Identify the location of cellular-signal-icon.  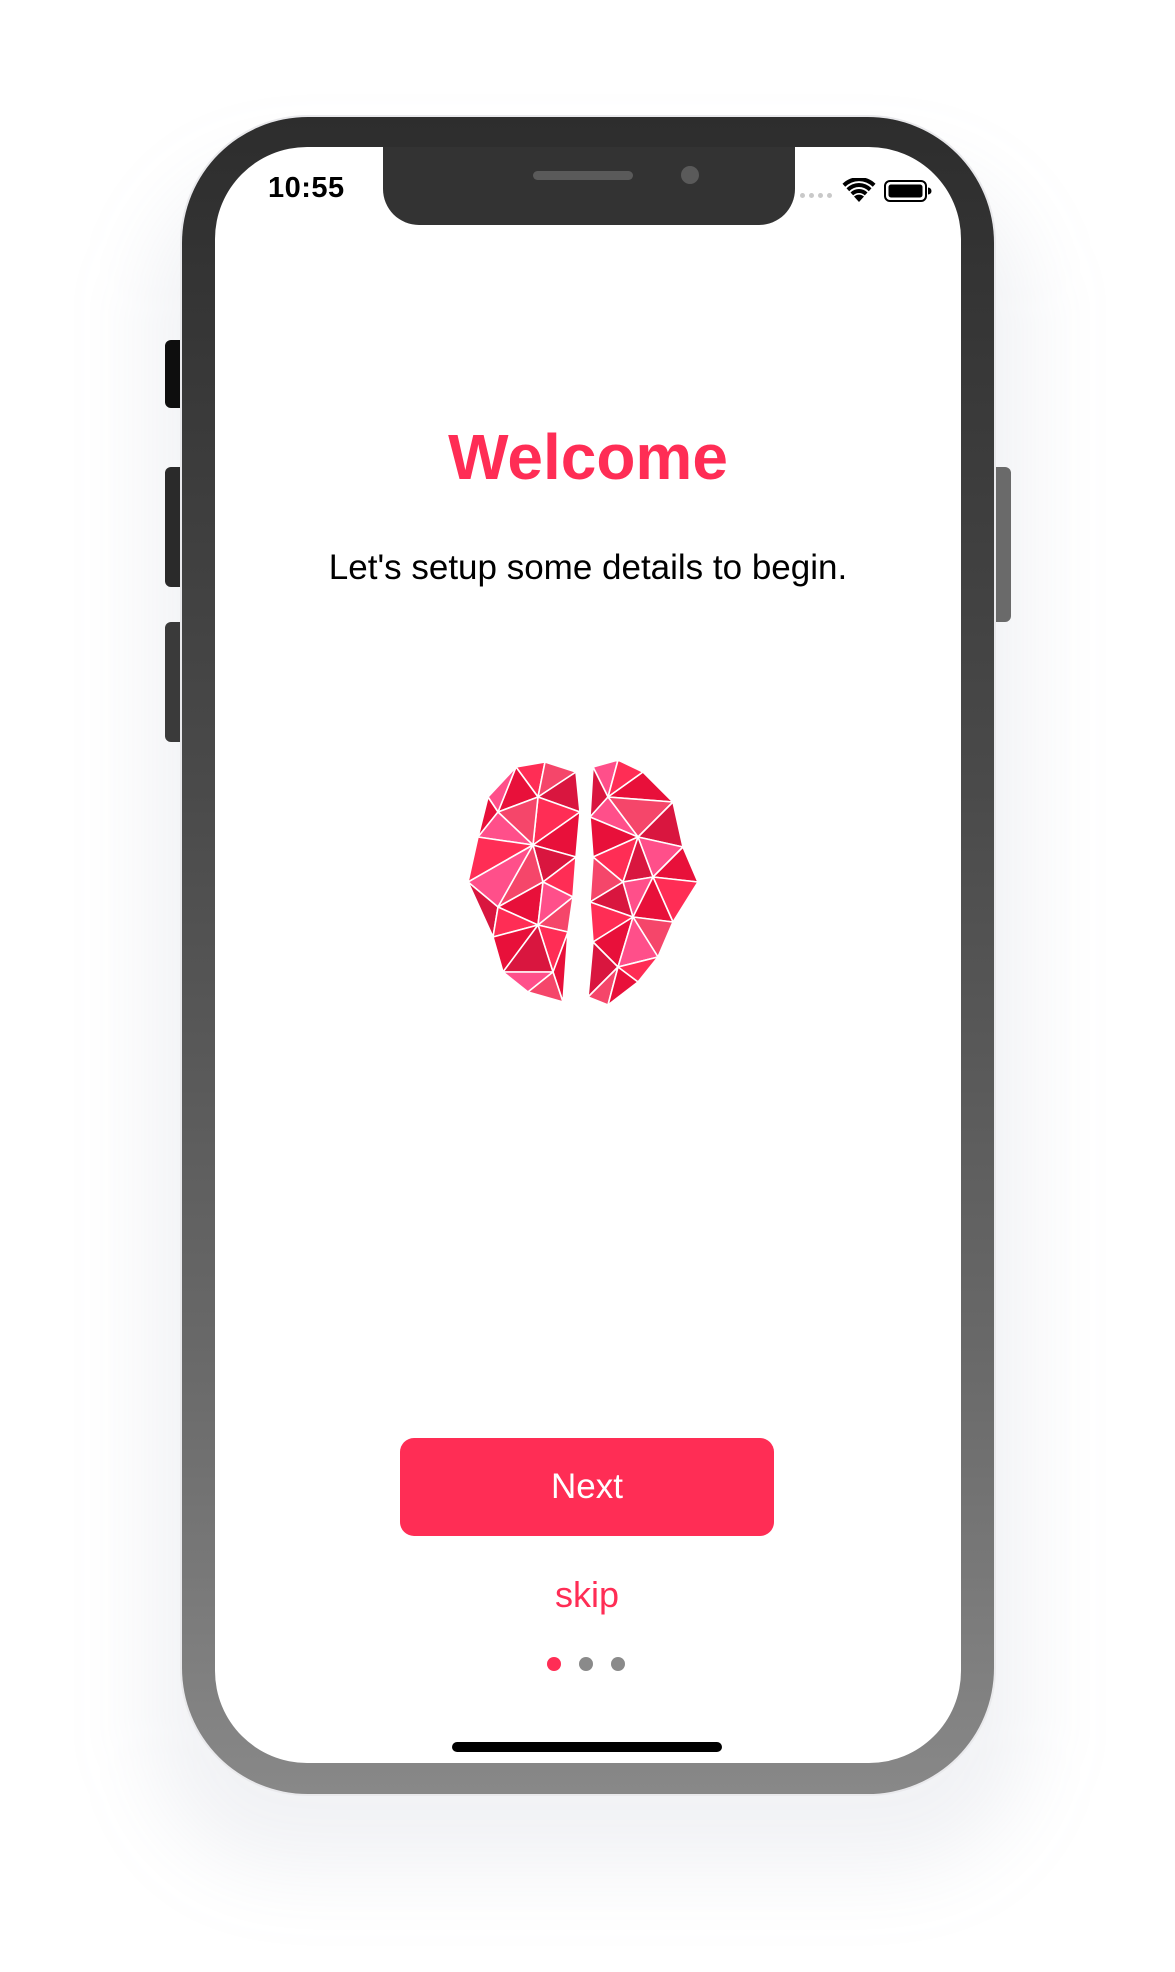
(816, 195).